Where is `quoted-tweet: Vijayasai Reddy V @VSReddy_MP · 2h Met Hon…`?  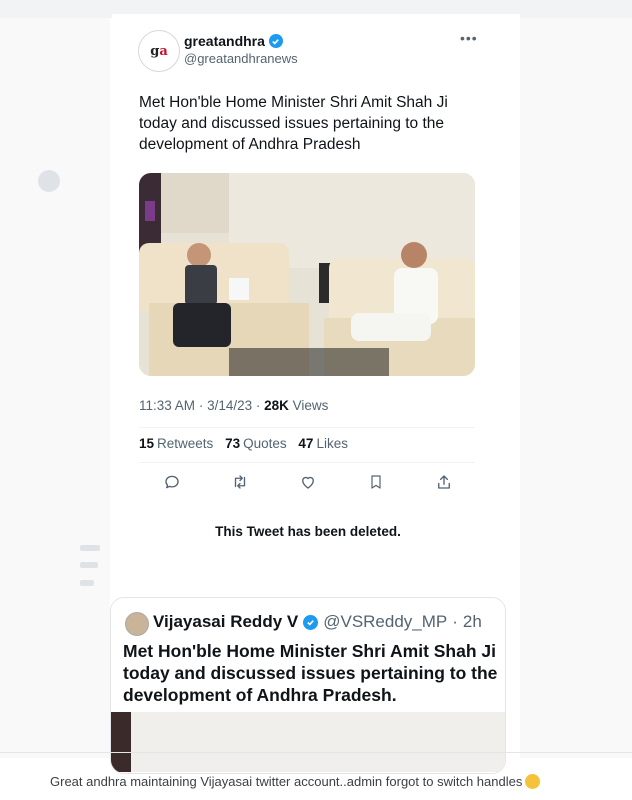 quoted-tweet: Vijayasai Reddy V @VSReddy_MP · 2h Met Hon… is located at coordinates (308, 685).